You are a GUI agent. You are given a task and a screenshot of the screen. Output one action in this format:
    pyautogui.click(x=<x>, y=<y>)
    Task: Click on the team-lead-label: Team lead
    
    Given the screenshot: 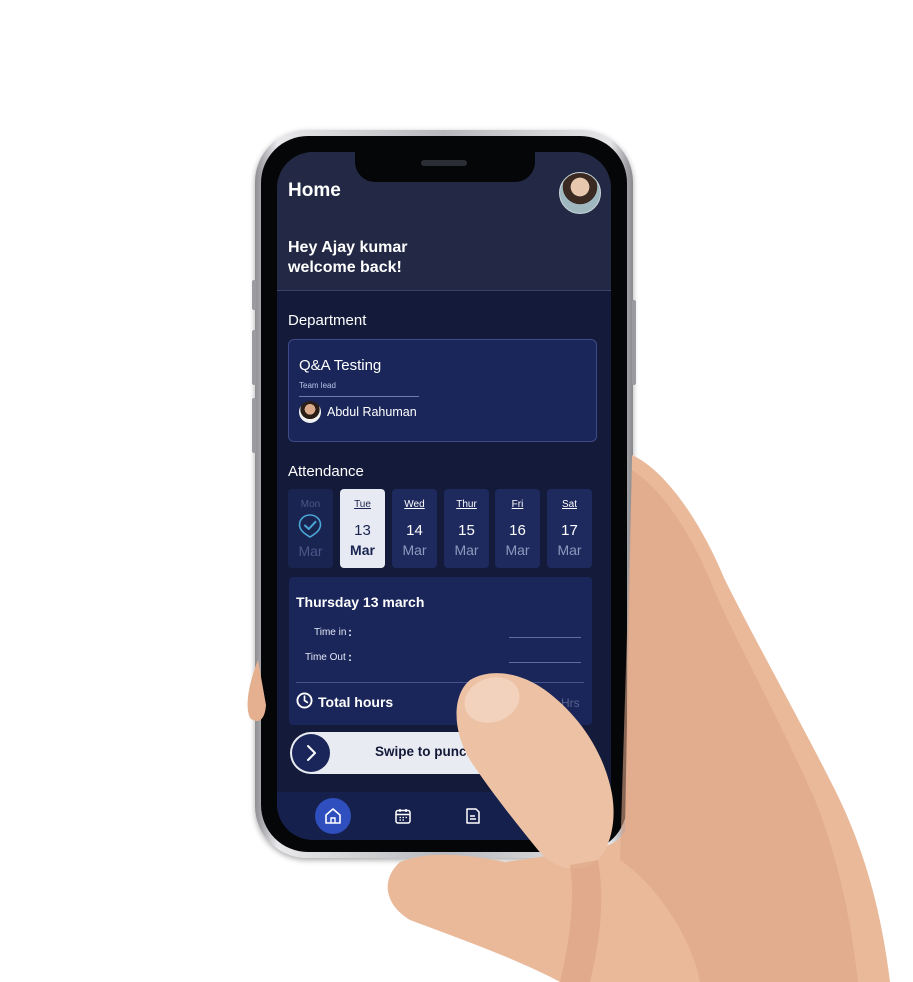 What is the action you would take?
    pyautogui.click(x=317, y=385)
    